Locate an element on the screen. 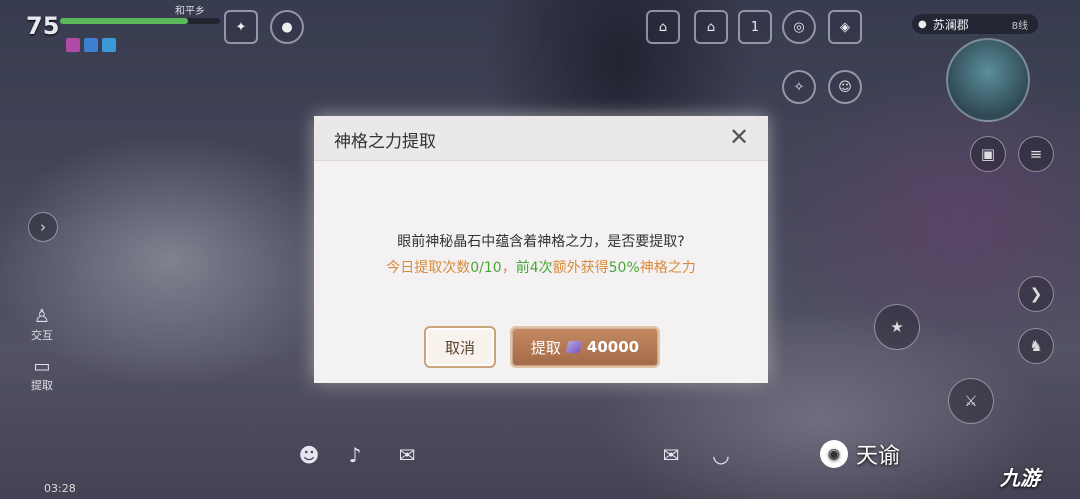  minimap is located at coordinates (988, 80).